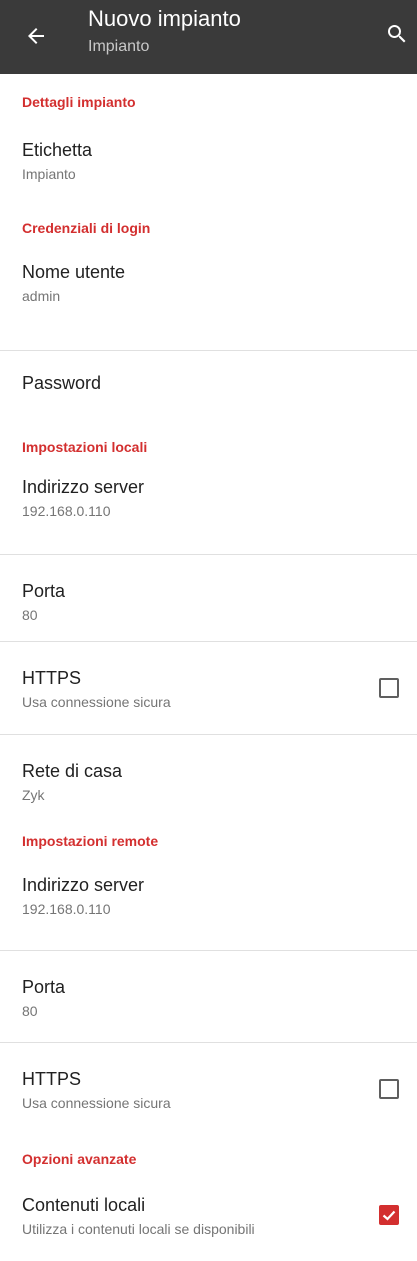  What do you see at coordinates (208, 598) in the screenshot?
I see `setting-local-port: Porta 80` at bounding box center [208, 598].